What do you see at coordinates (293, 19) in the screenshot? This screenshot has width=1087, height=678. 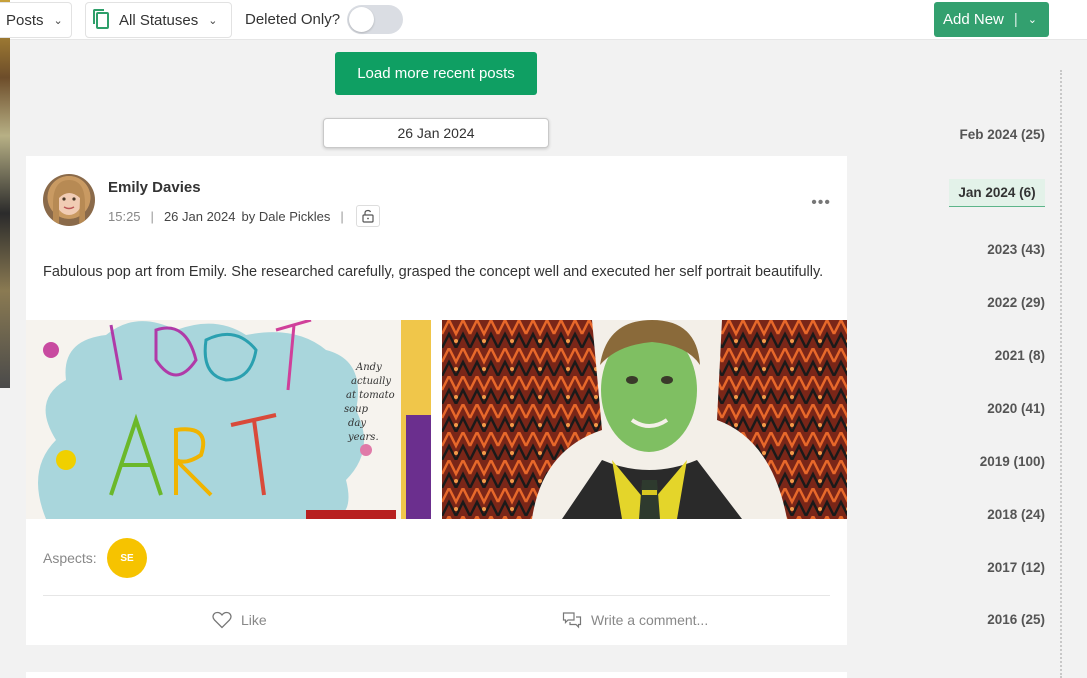 I see `deleted-only-label: Deleted Only?` at bounding box center [293, 19].